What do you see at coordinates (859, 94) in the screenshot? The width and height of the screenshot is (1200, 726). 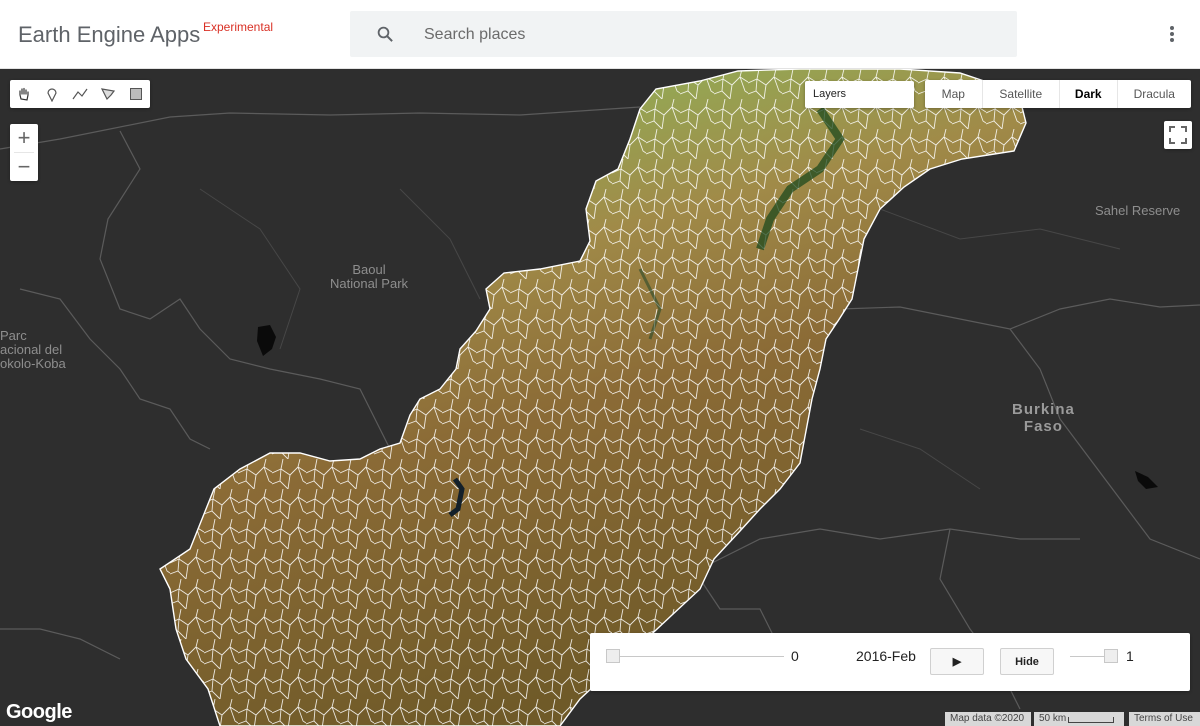 I see `layers-dropdown: Layers` at bounding box center [859, 94].